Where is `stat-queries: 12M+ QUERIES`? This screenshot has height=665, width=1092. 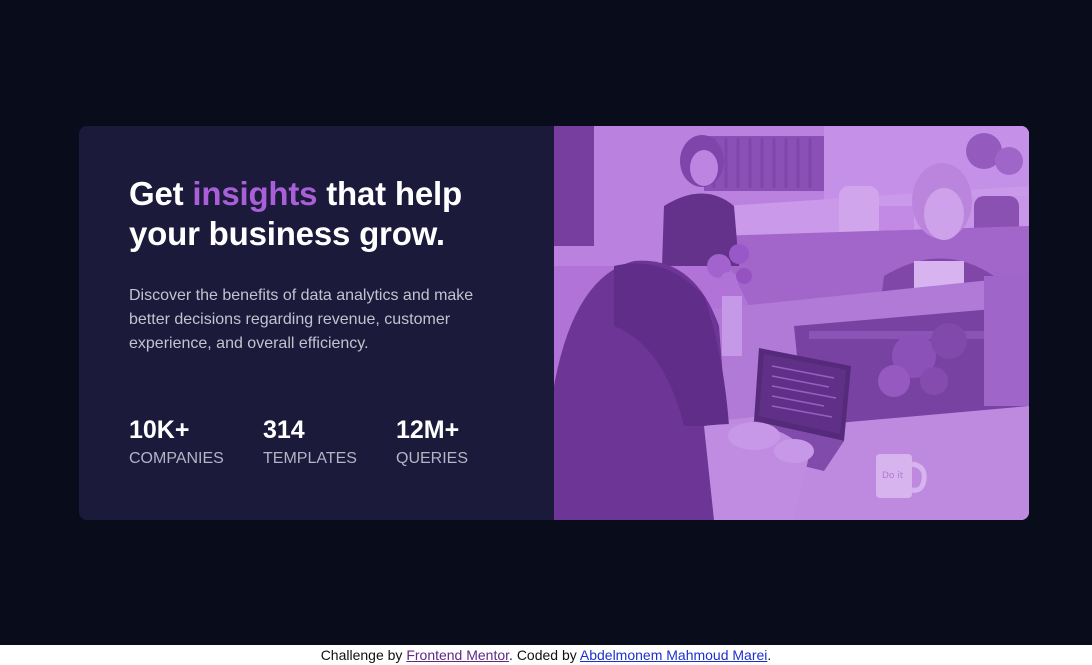
stat-queries: 12M+ QUERIES is located at coordinates (432, 442).